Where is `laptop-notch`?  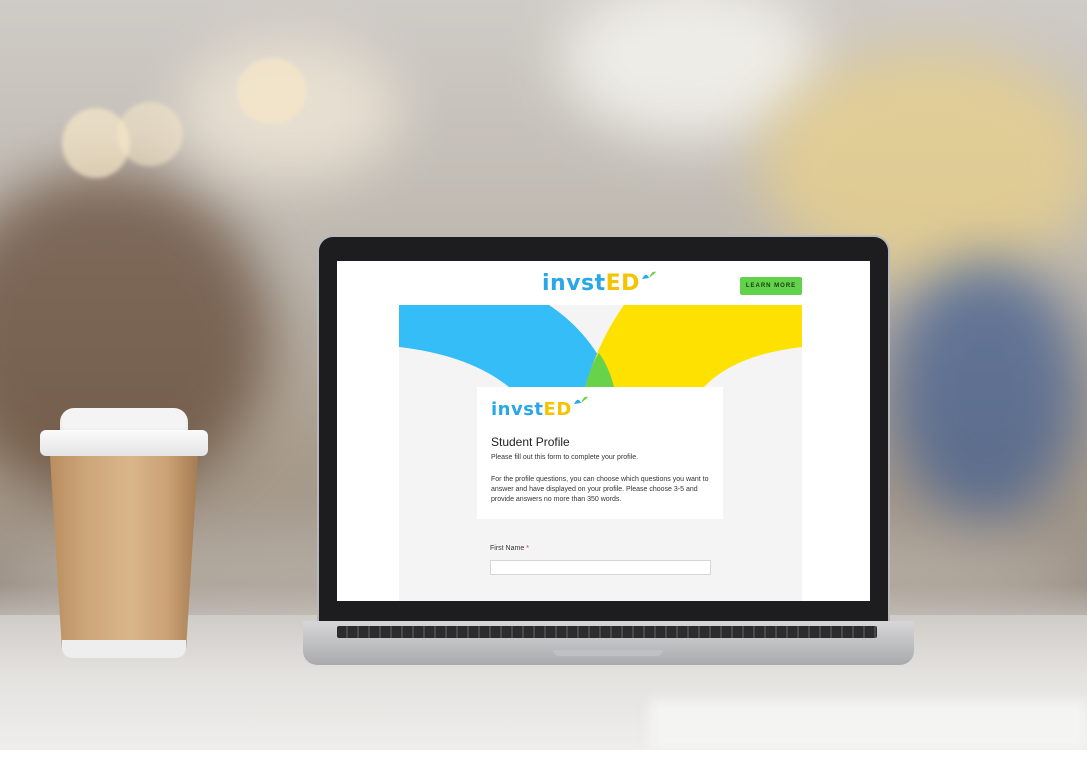
laptop-notch is located at coordinates (608, 653).